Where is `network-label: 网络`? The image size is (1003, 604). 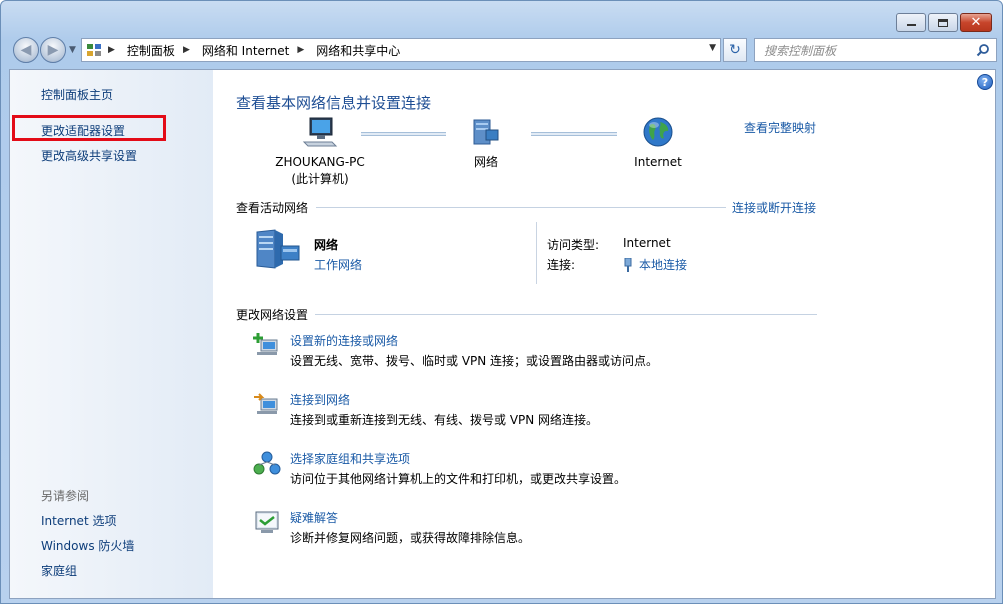 network-label: 网络 is located at coordinates (485, 162).